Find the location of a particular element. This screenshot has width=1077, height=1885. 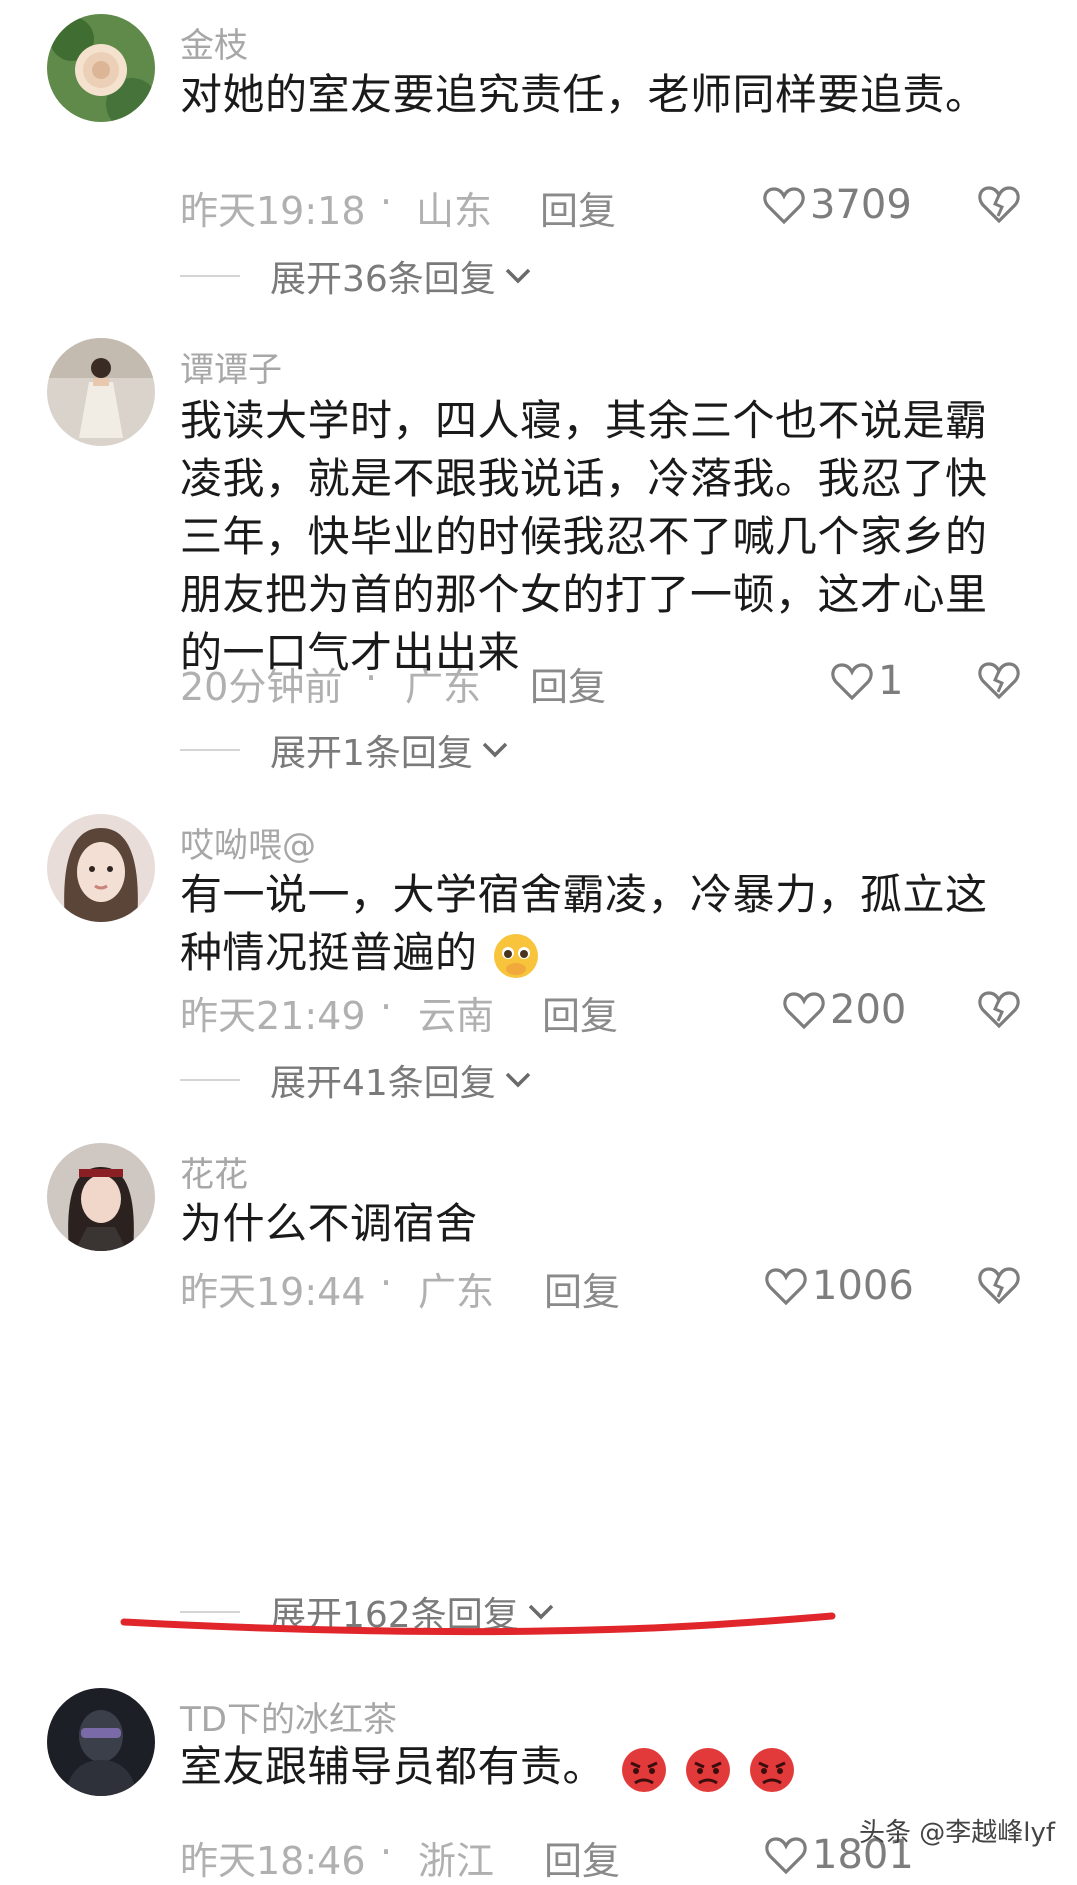

like-count: 1 is located at coordinates (891, 681).